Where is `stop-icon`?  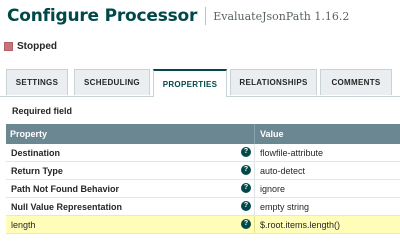 stop-icon is located at coordinates (8, 46).